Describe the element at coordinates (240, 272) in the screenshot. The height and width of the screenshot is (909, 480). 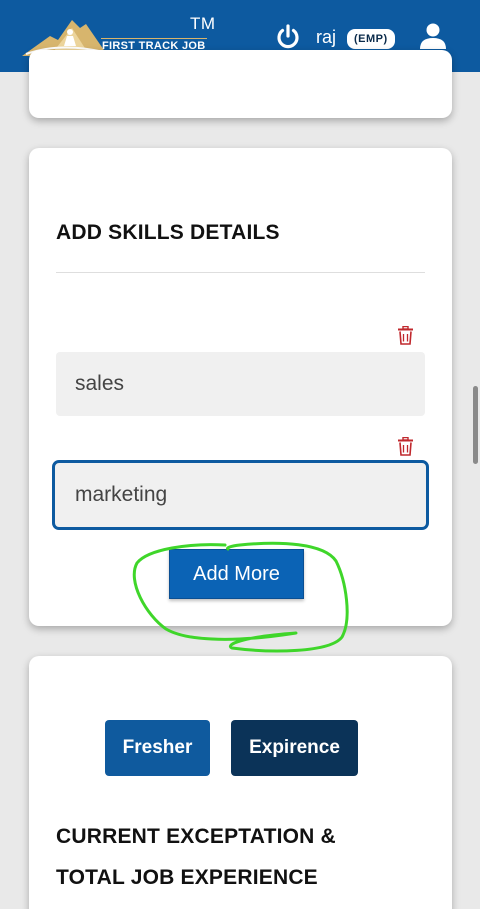
I see `section-divider` at that location.